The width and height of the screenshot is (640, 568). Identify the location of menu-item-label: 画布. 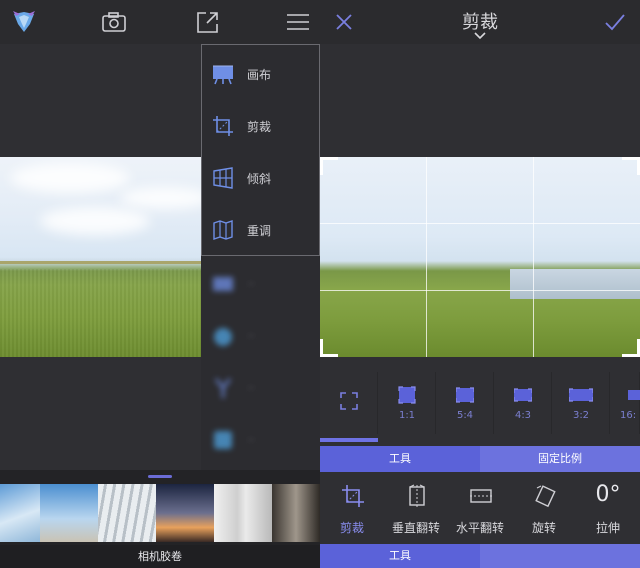
(259, 74).